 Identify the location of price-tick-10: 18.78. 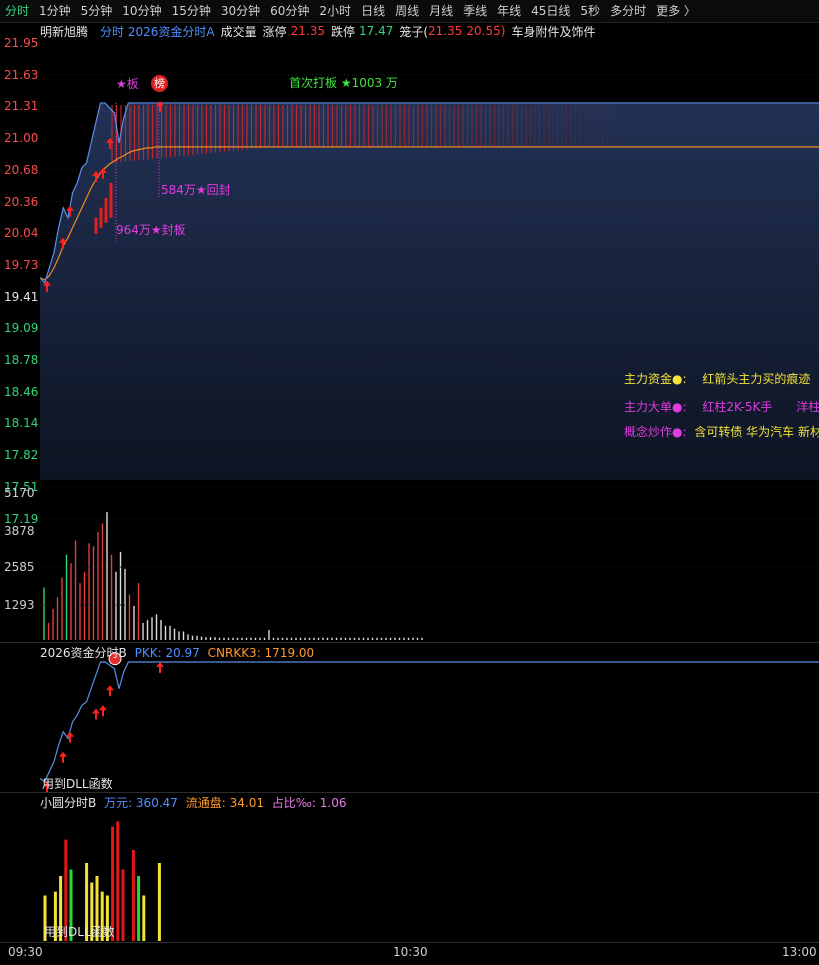
(21, 360).